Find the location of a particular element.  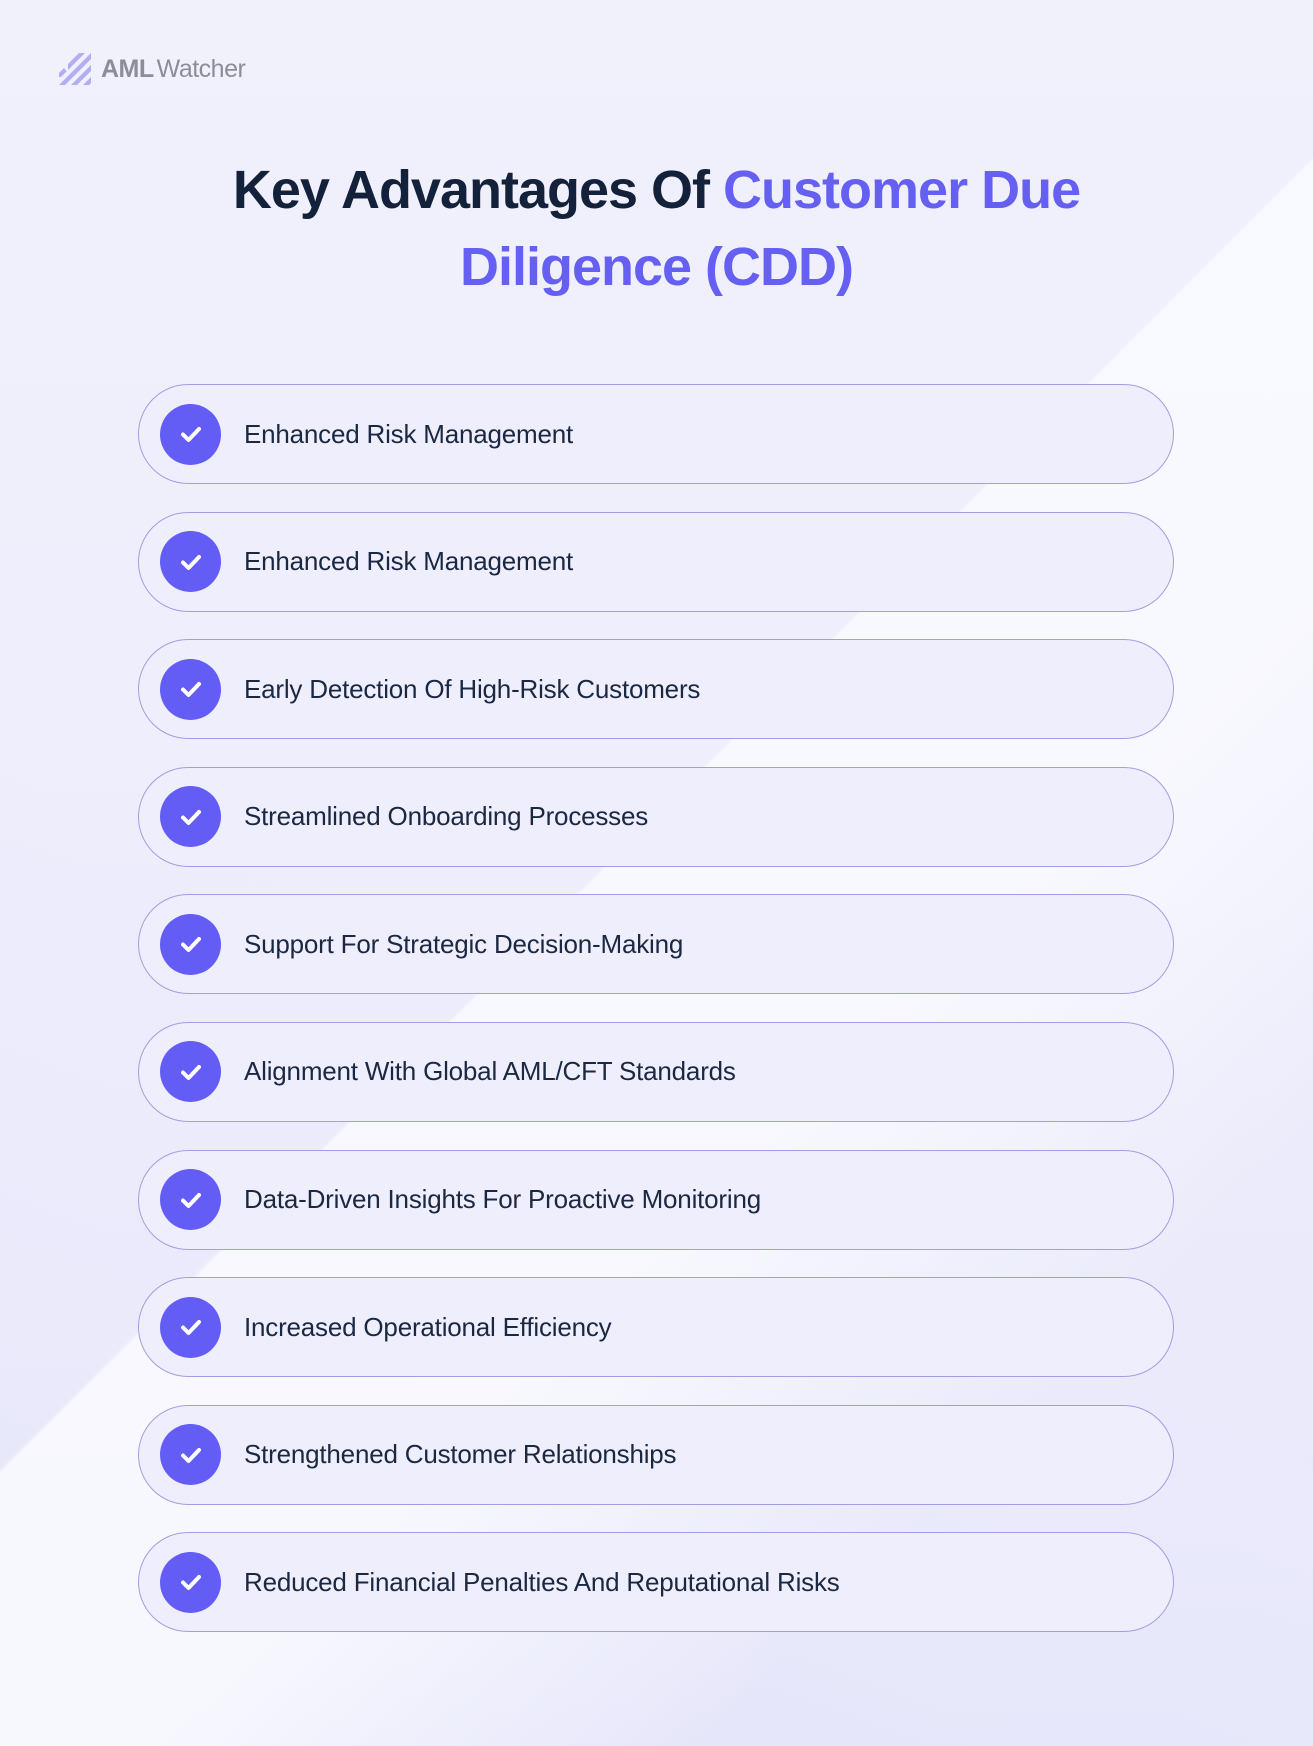

brand-name: AML Watcher is located at coordinates (173, 69).